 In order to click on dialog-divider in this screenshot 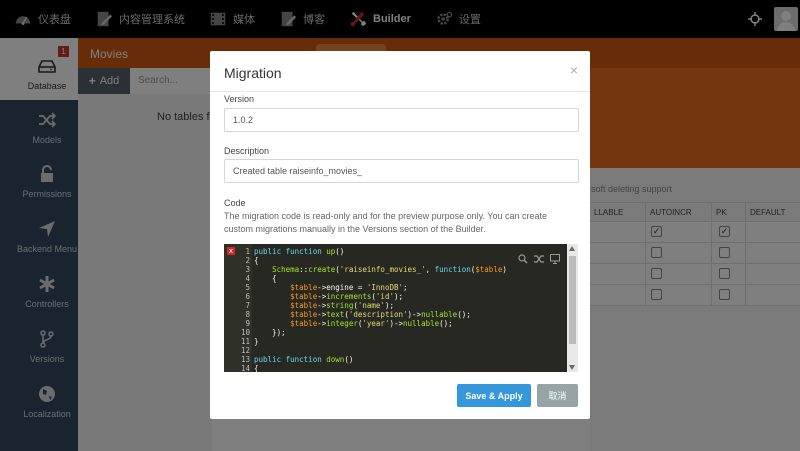, I will do `click(400, 91)`.